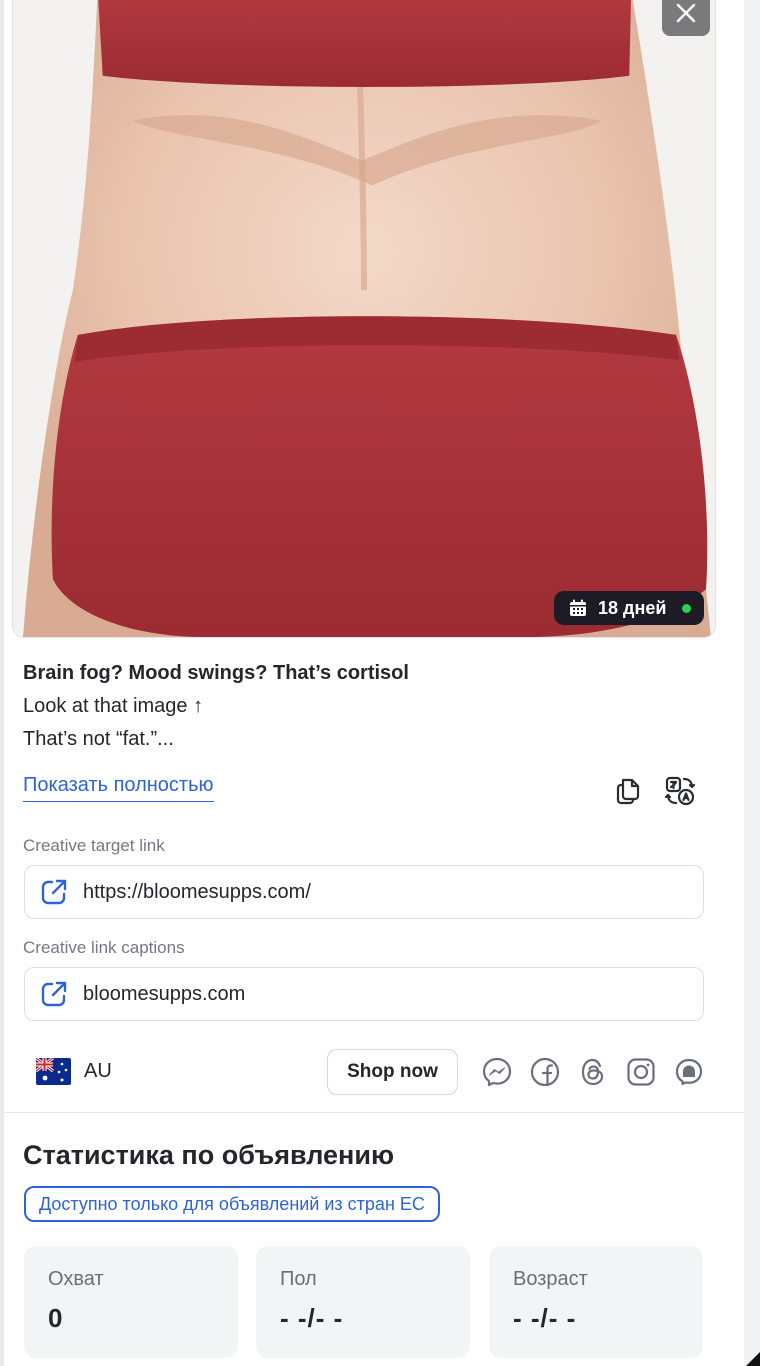  What do you see at coordinates (363, 1302) in the screenshot?
I see `gender-stat-card: Пол - -/- -` at bounding box center [363, 1302].